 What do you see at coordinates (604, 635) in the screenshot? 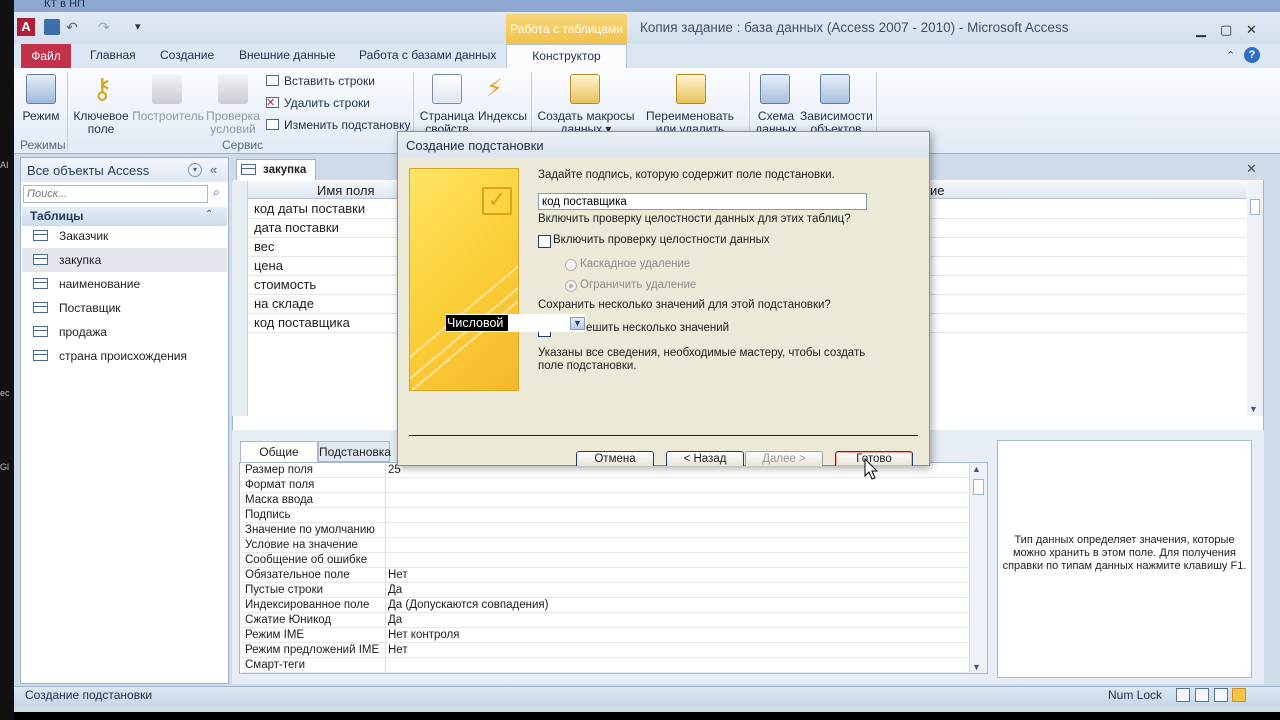
I see `property-row: Режим IME Нет контроля` at bounding box center [604, 635].